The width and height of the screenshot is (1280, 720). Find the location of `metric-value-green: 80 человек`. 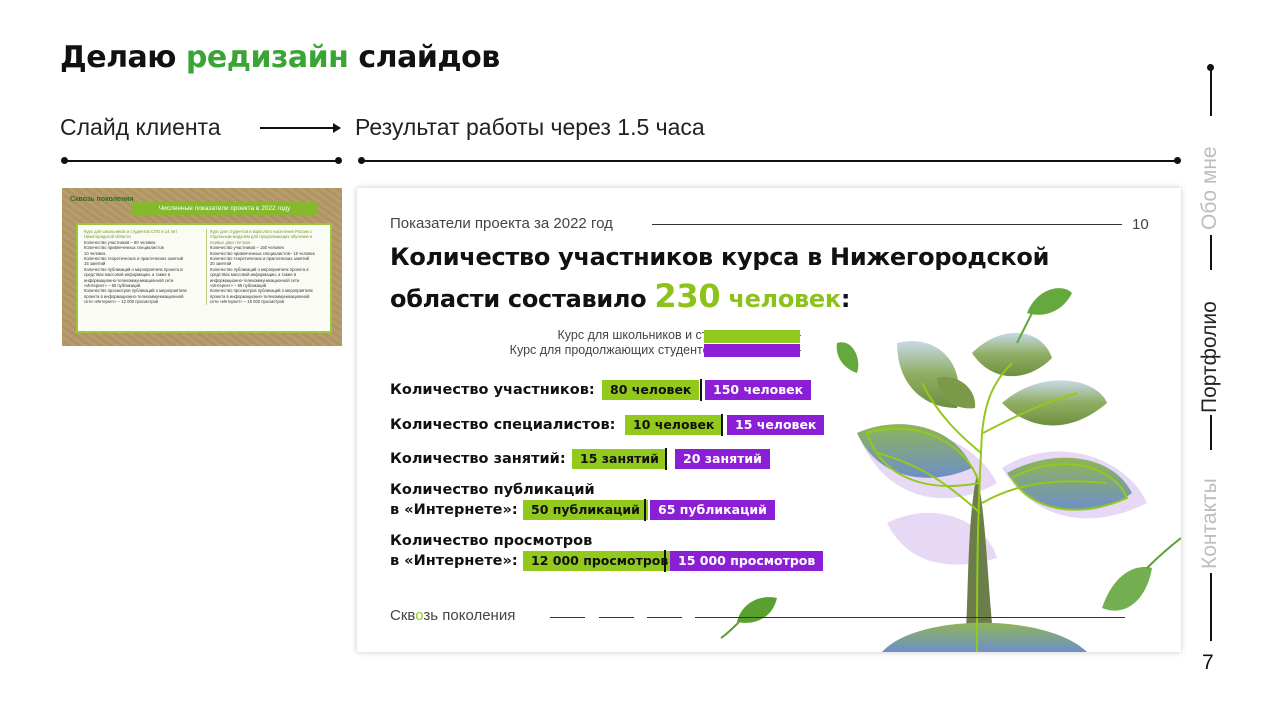

metric-value-green: 80 человек is located at coordinates (651, 390).